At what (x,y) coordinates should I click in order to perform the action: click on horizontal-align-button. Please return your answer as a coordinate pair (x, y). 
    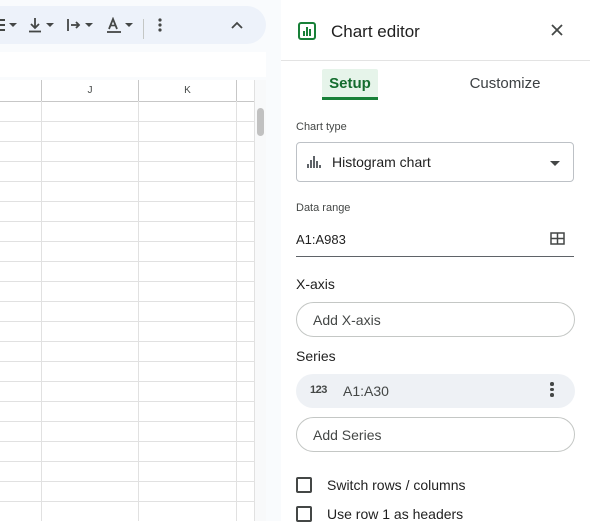
    Looking at the image, I should click on (8, 25).